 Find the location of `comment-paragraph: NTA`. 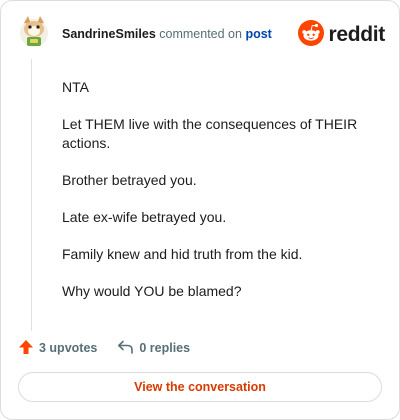

comment-paragraph: NTA is located at coordinates (75, 87).